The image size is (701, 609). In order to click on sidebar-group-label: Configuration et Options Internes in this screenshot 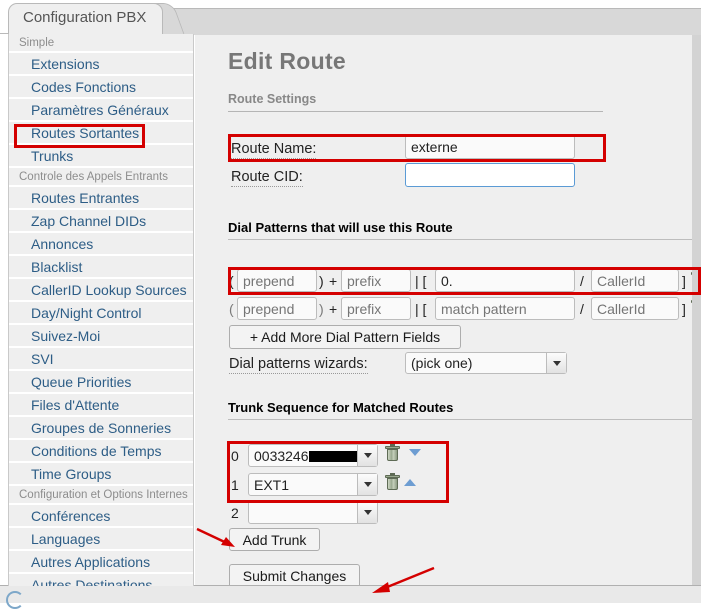, I will do `click(101, 495)`.